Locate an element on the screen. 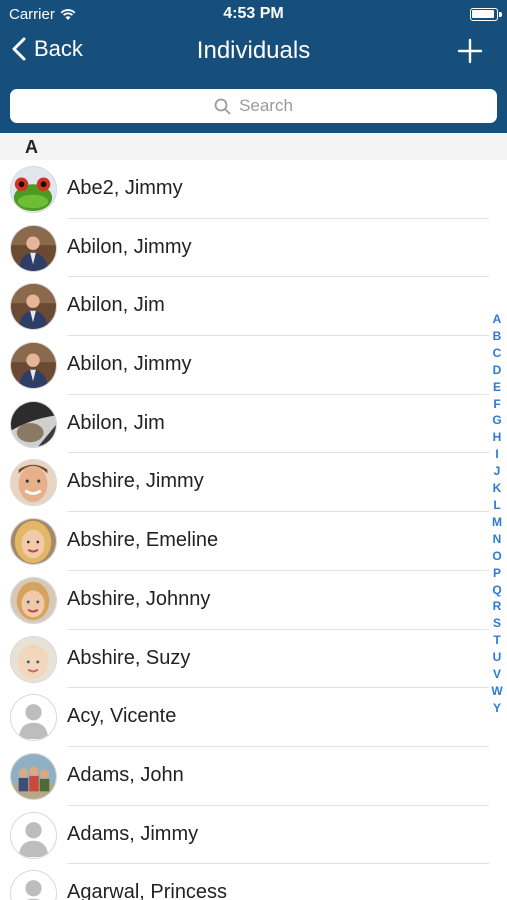  navigation-bar: Back Individuals is located at coordinates (253, 52).